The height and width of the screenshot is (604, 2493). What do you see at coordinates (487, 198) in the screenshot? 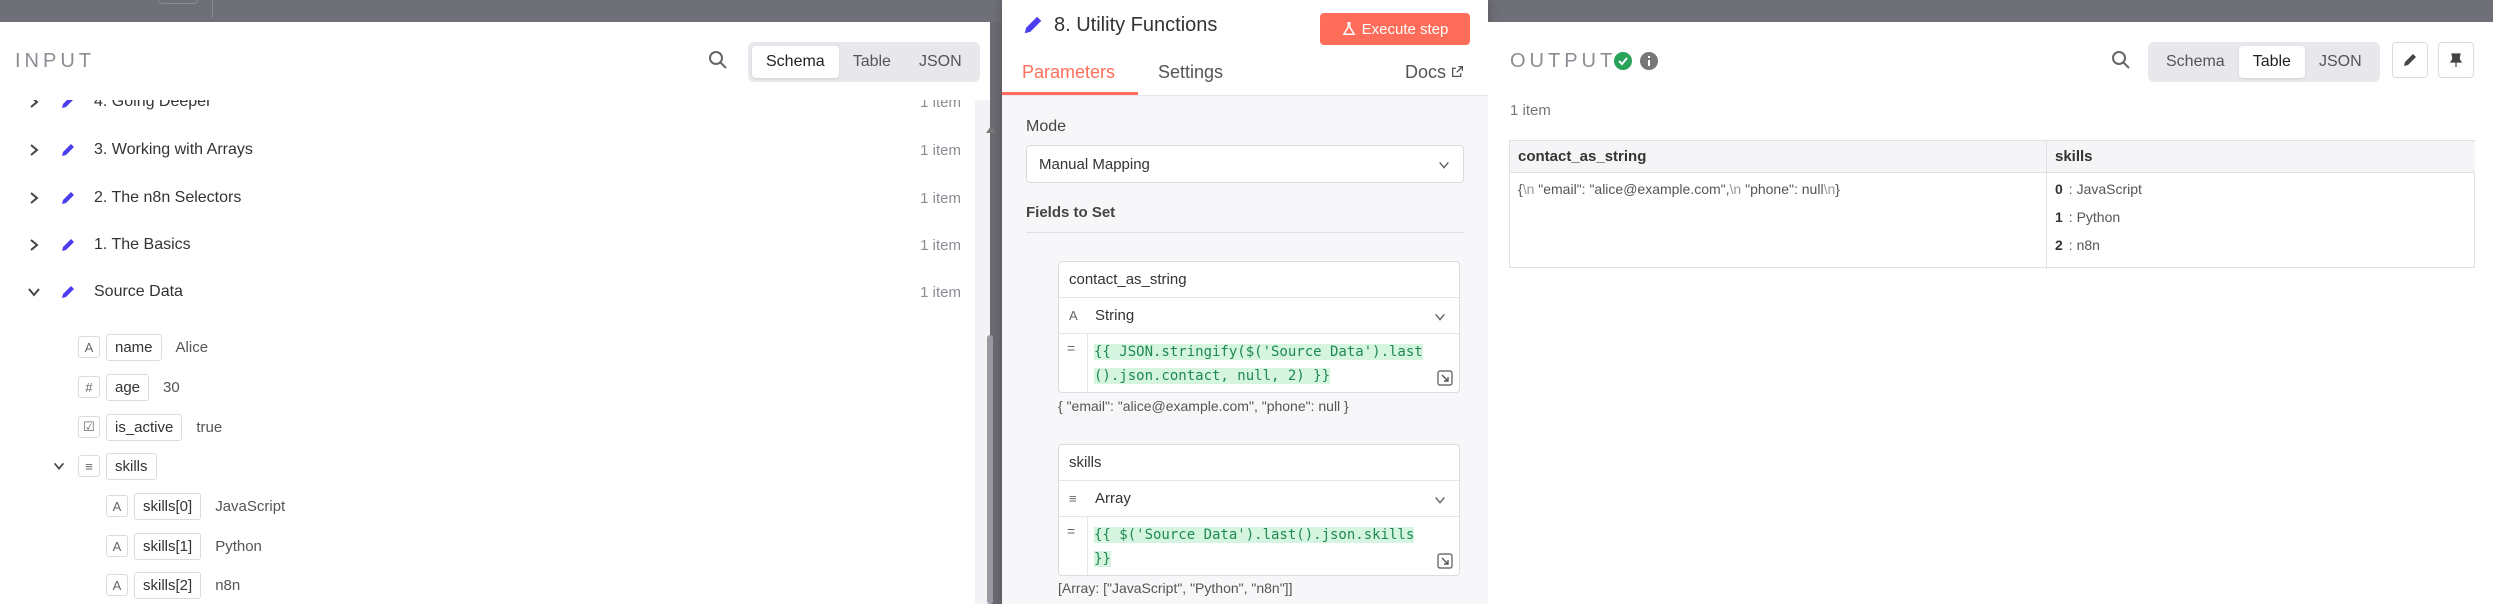
I see `tree-node-n8n-selectors: 2. The n8n Selectors 1 item` at bounding box center [487, 198].